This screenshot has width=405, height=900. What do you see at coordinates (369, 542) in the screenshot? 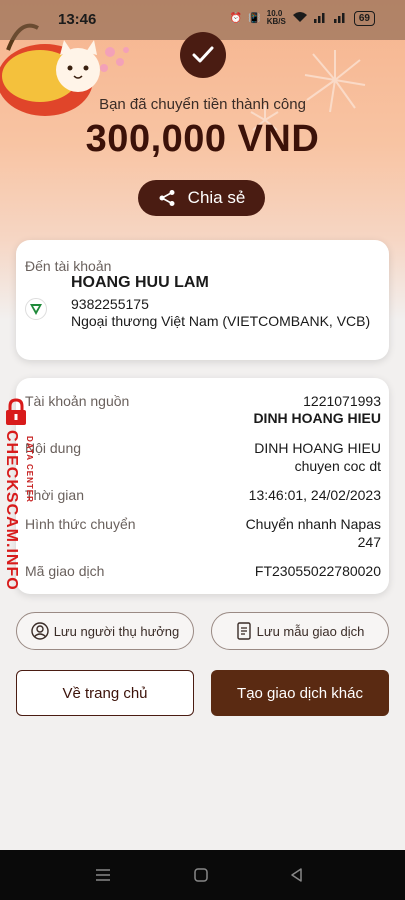
I see `method-line-2: 247` at bounding box center [369, 542].